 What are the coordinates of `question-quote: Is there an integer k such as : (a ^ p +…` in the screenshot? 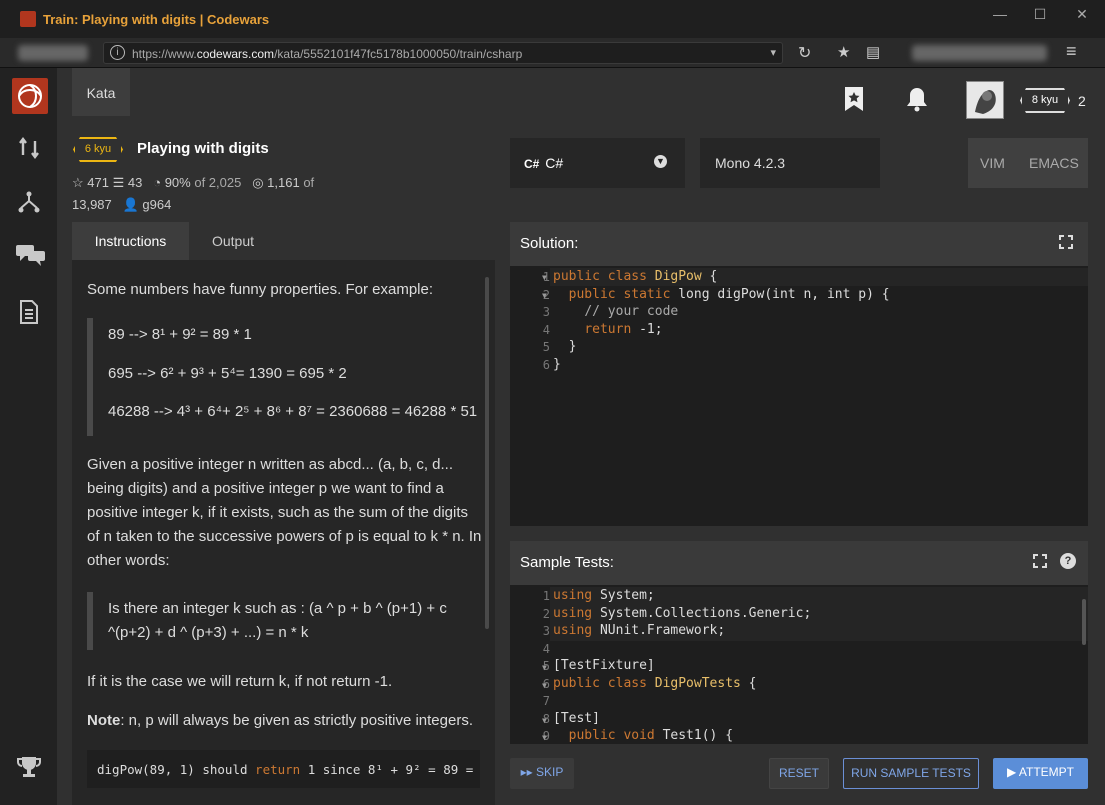 It's located at (283, 621).